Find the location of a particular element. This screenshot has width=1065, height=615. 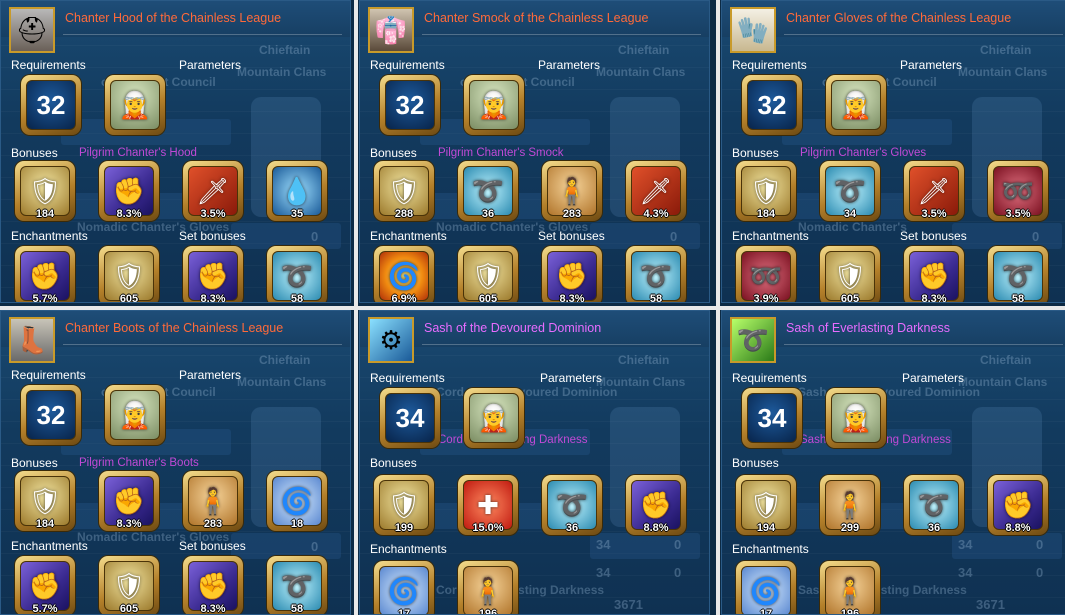

ghost-item-name-mid: Nomadic Chanter's is located at coordinates (852, 227).